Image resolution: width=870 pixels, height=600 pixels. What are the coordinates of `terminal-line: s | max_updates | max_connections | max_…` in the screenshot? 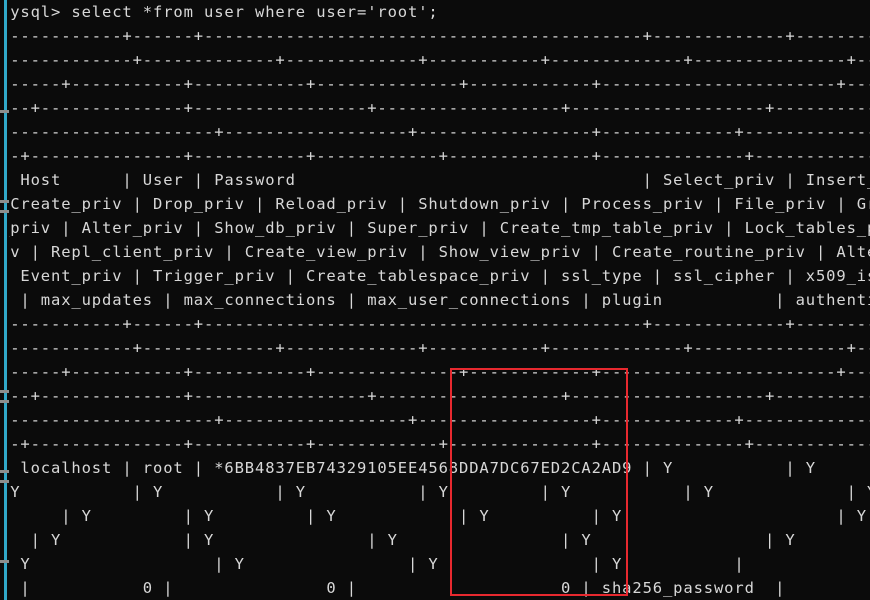 It's located at (435, 300).